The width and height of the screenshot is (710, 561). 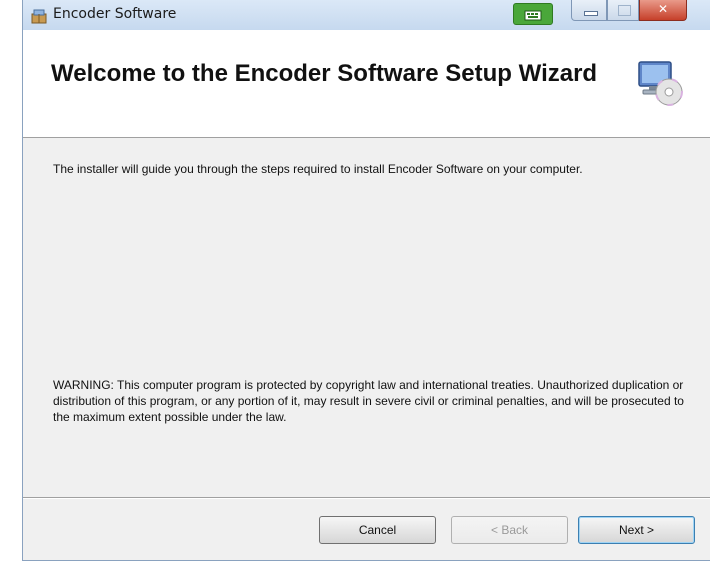 What do you see at coordinates (591, 13) in the screenshot?
I see `minimize-icon` at bounding box center [591, 13].